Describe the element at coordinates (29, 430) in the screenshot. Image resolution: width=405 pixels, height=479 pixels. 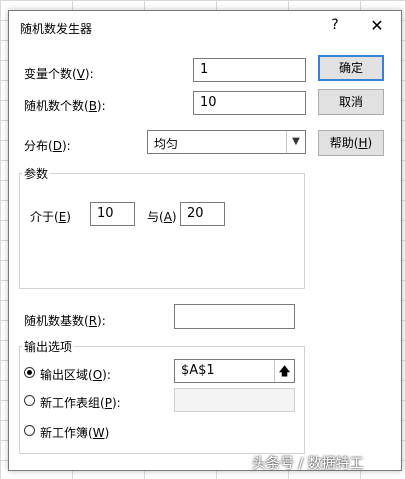
I see `new-book-radio` at that location.